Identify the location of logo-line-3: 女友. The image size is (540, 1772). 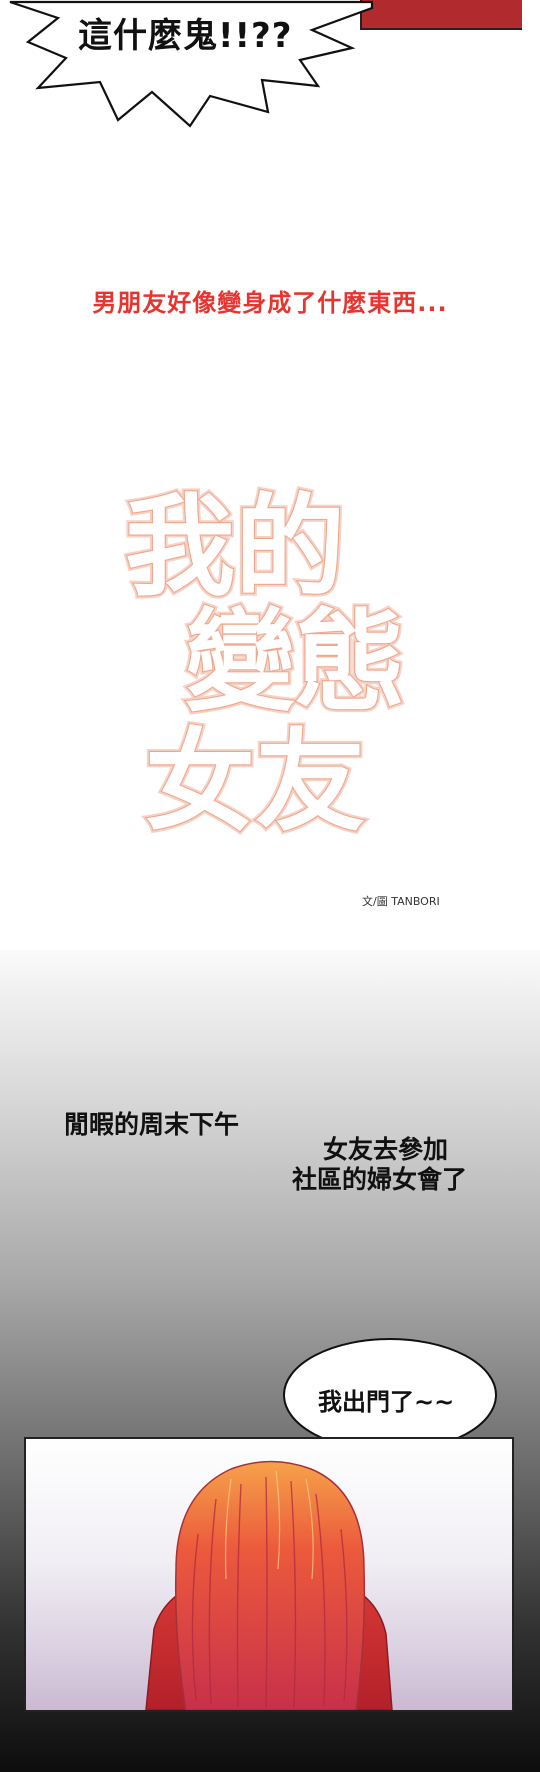
(255, 781).